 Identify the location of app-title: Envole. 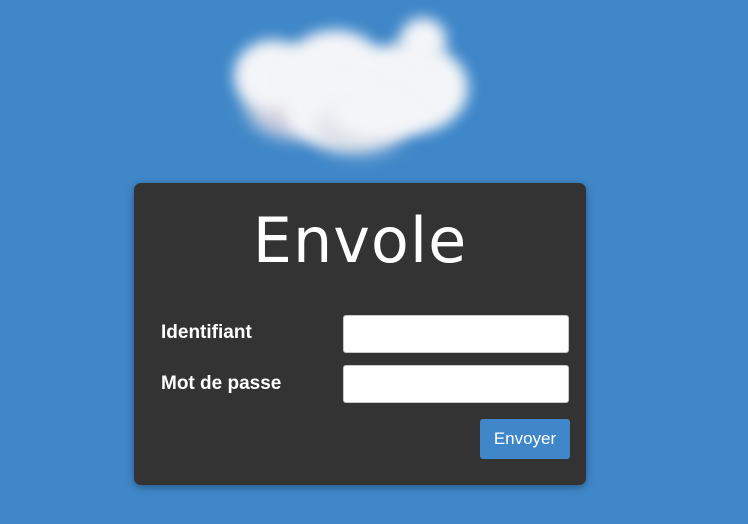
(360, 240).